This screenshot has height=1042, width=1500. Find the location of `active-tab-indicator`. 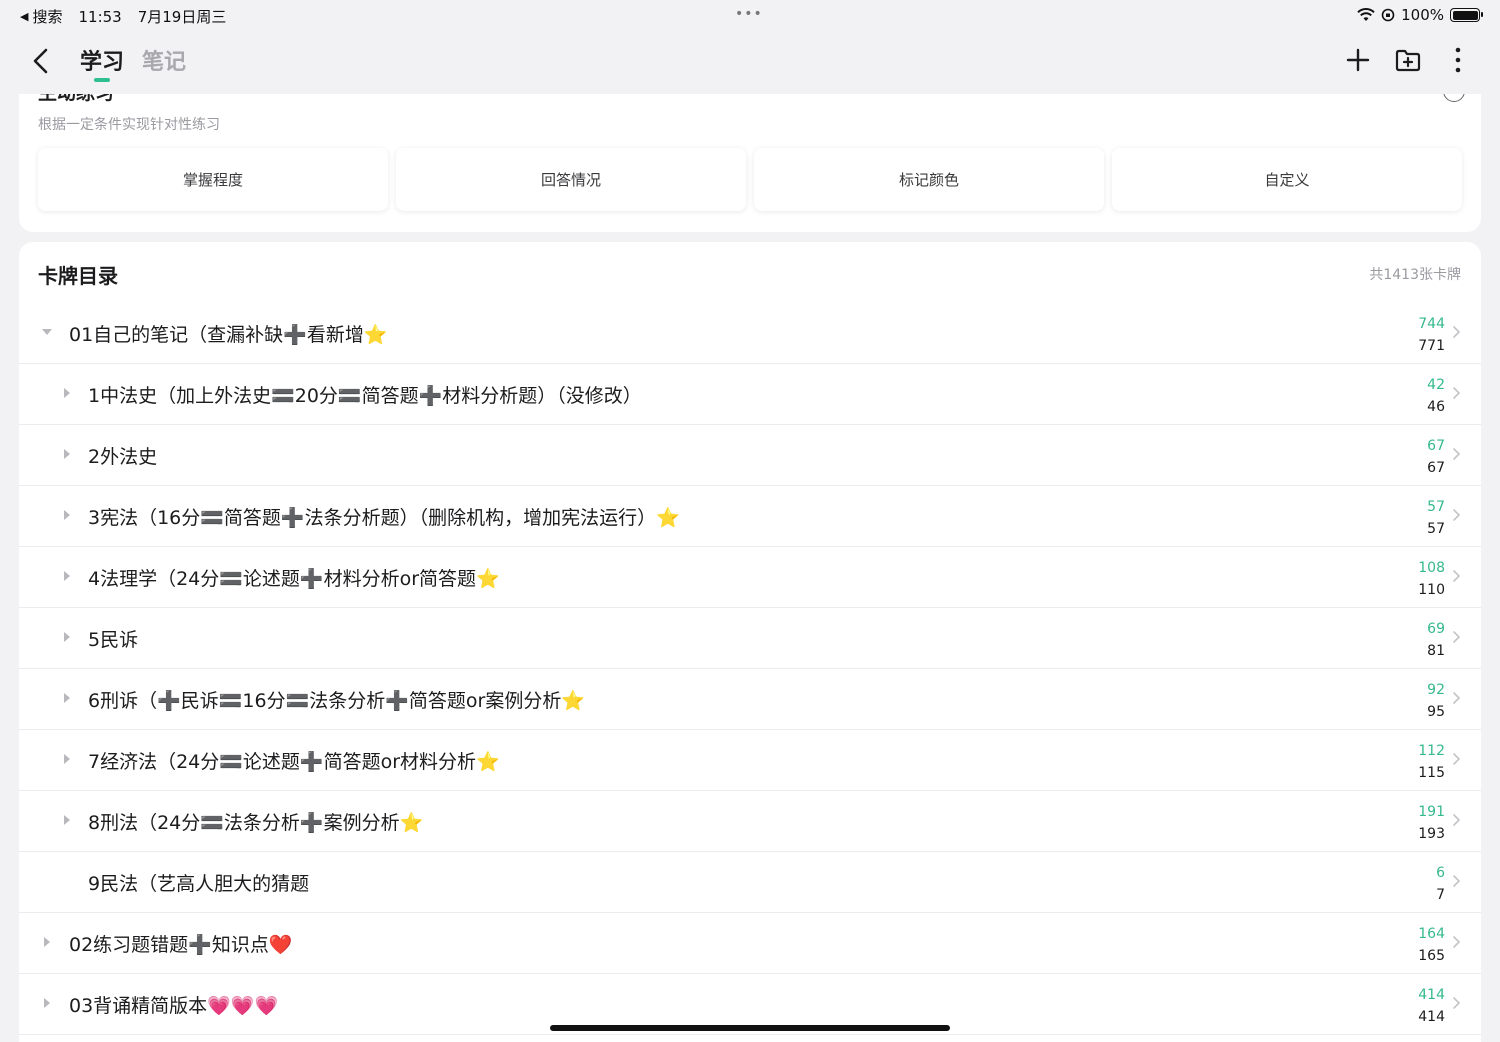

active-tab-indicator is located at coordinates (102, 80).